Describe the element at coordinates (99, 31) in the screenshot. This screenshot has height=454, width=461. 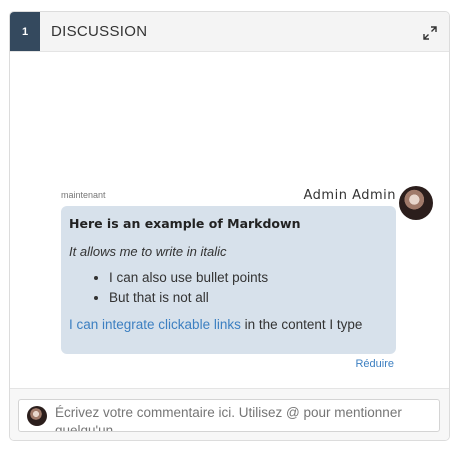
I see `panel-title: DISCUSSION` at that location.